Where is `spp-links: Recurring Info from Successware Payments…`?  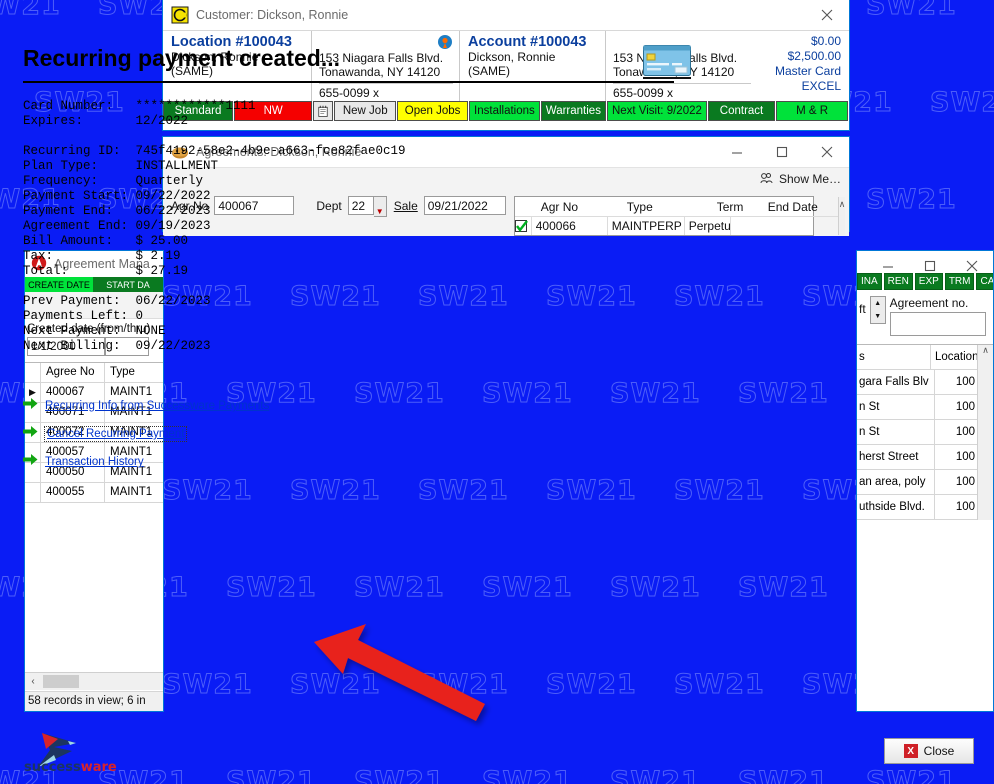 spp-links: Recurring Info from Successware Payments… is located at coordinates (357, 434).